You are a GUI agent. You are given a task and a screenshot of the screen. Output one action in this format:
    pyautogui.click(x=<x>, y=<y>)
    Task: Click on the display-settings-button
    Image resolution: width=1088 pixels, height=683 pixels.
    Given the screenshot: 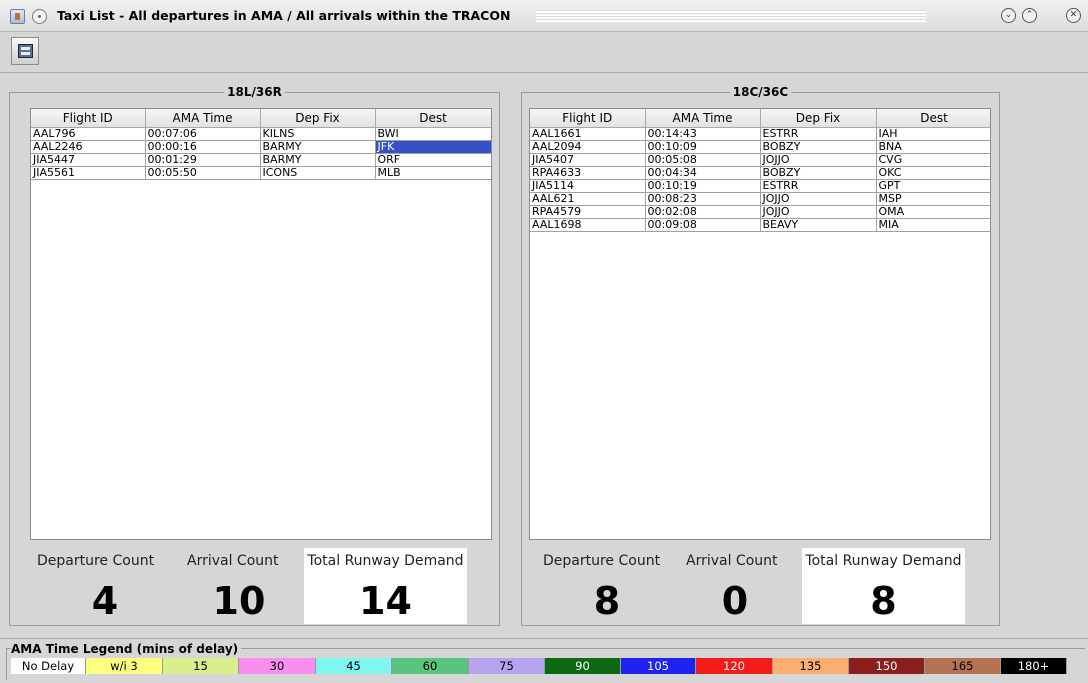 What is the action you would take?
    pyautogui.click(x=25, y=51)
    